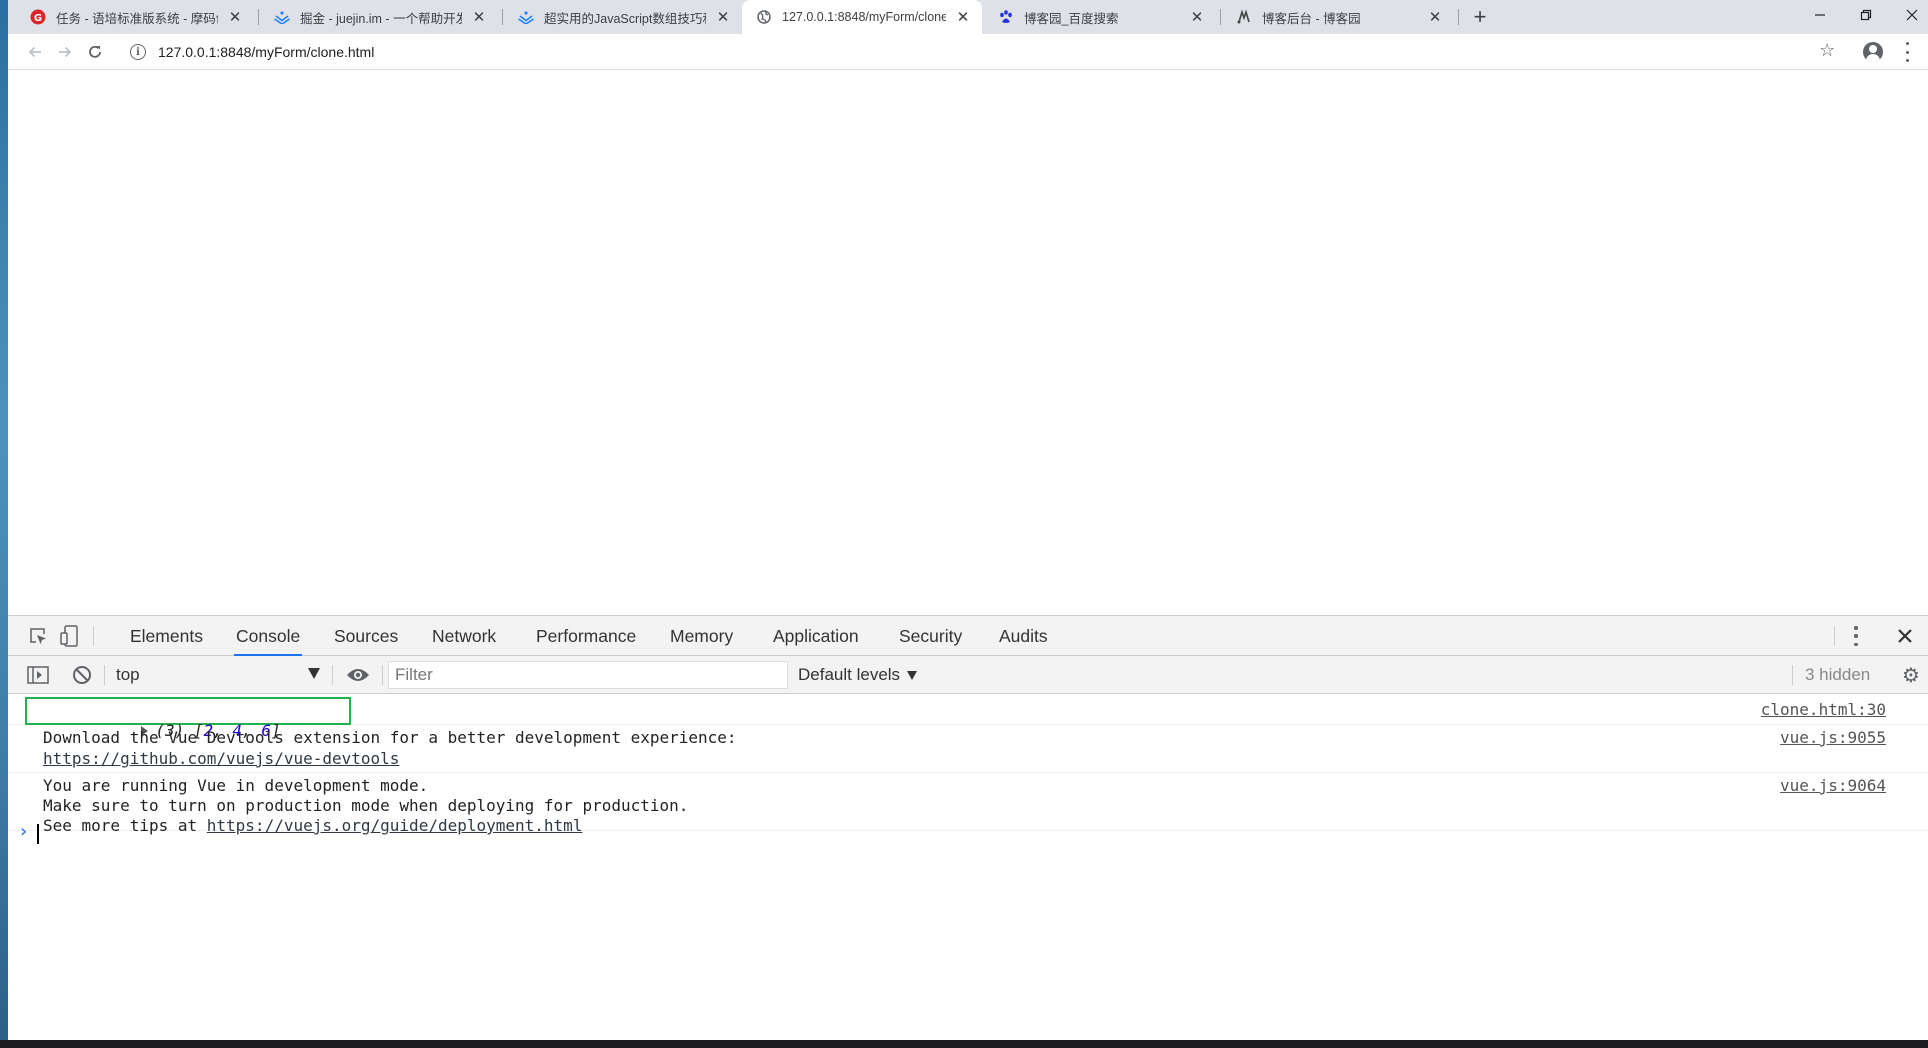 The image size is (1928, 1048). What do you see at coordinates (1244, 17) in the screenshot?
I see `cnblogs-icon` at bounding box center [1244, 17].